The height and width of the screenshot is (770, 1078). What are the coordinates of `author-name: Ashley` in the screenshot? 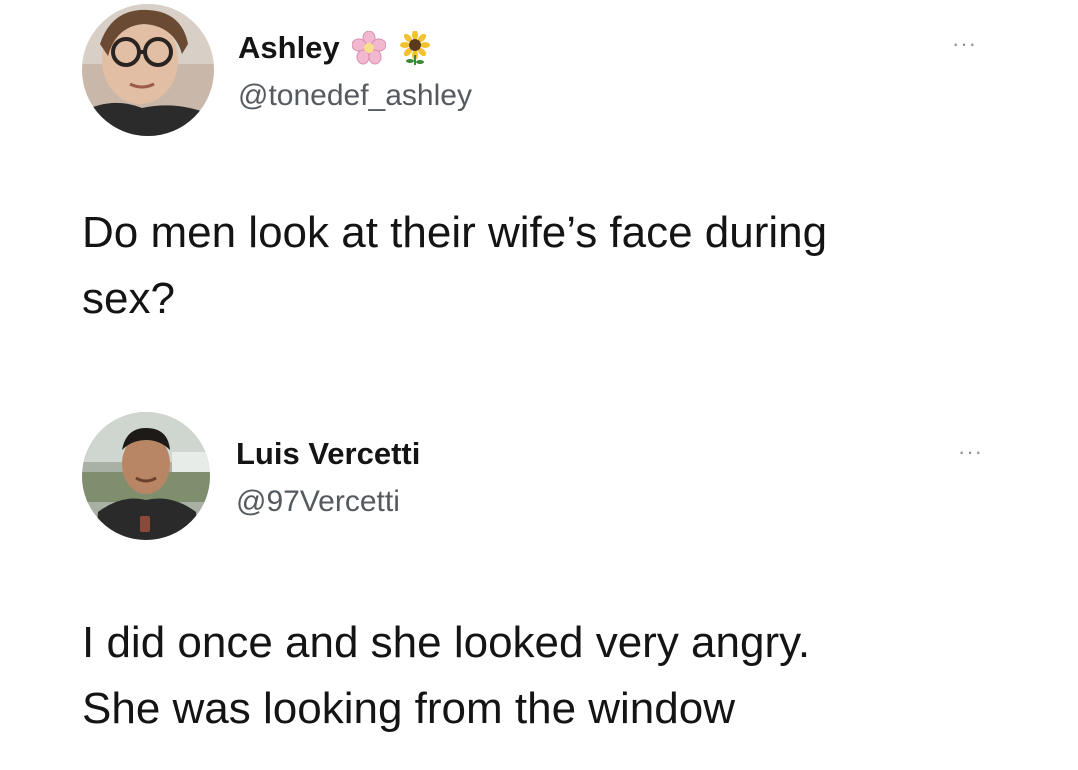 It's located at (289, 48).